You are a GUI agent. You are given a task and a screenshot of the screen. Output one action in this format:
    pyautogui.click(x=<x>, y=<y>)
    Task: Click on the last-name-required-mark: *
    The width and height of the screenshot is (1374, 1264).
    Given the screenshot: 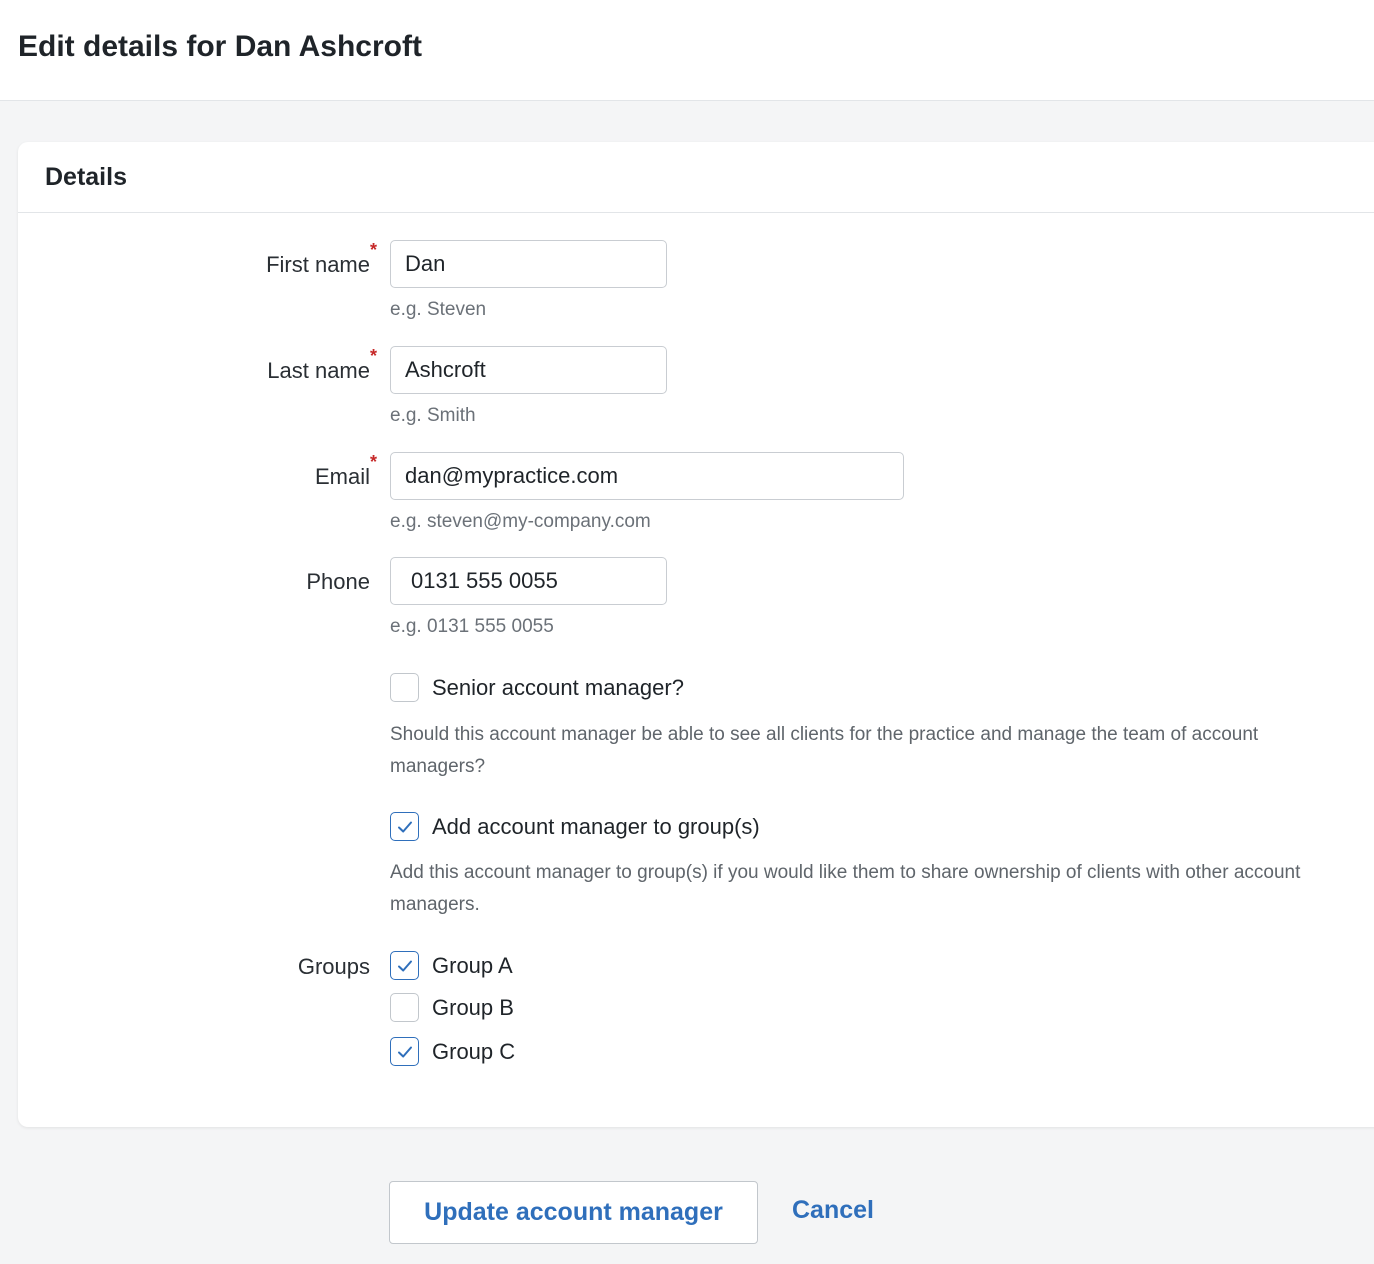 What is the action you would take?
    pyautogui.click(x=374, y=356)
    